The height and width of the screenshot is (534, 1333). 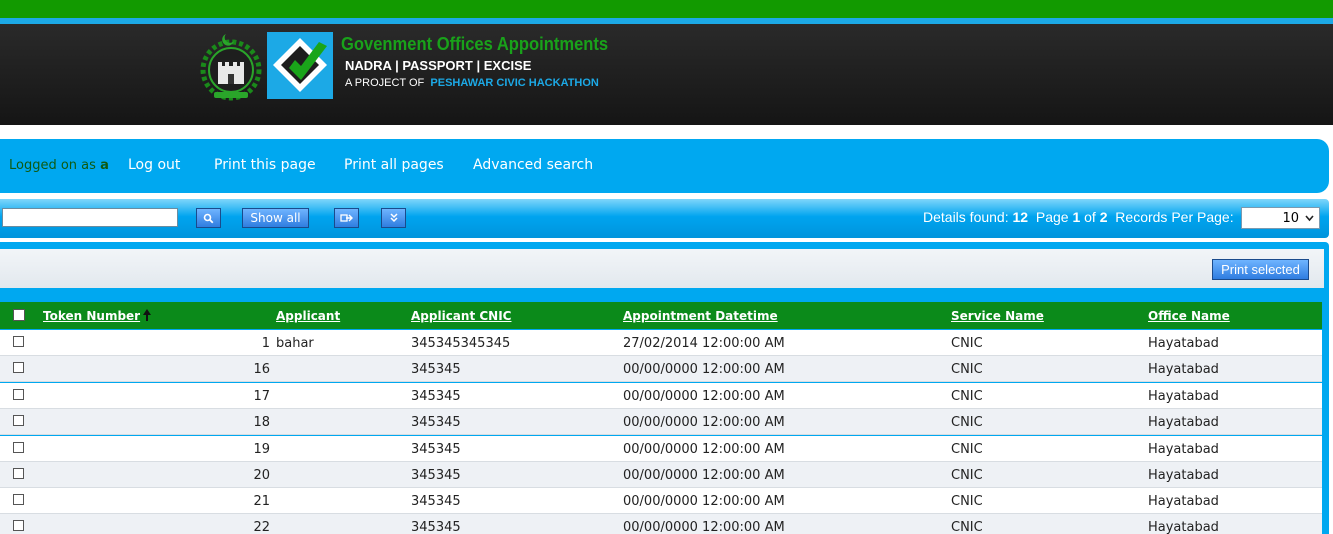 What do you see at coordinates (261, 449) in the screenshot?
I see `cell-token: 19` at bounding box center [261, 449].